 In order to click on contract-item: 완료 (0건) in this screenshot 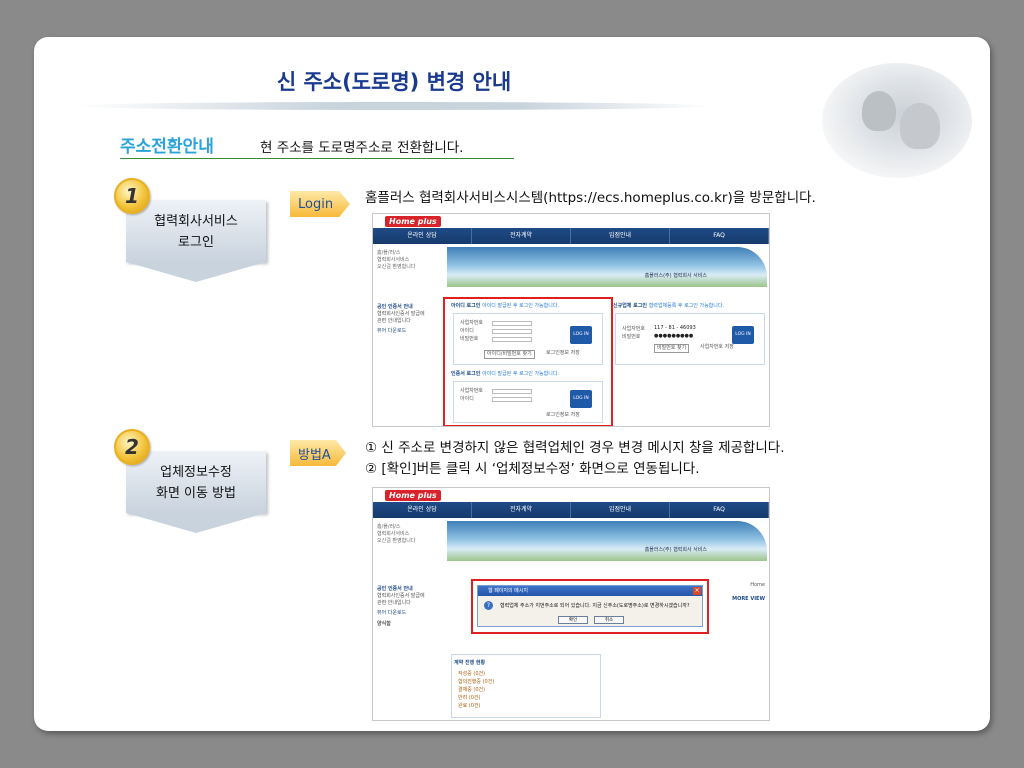, I will do `click(469, 706)`.